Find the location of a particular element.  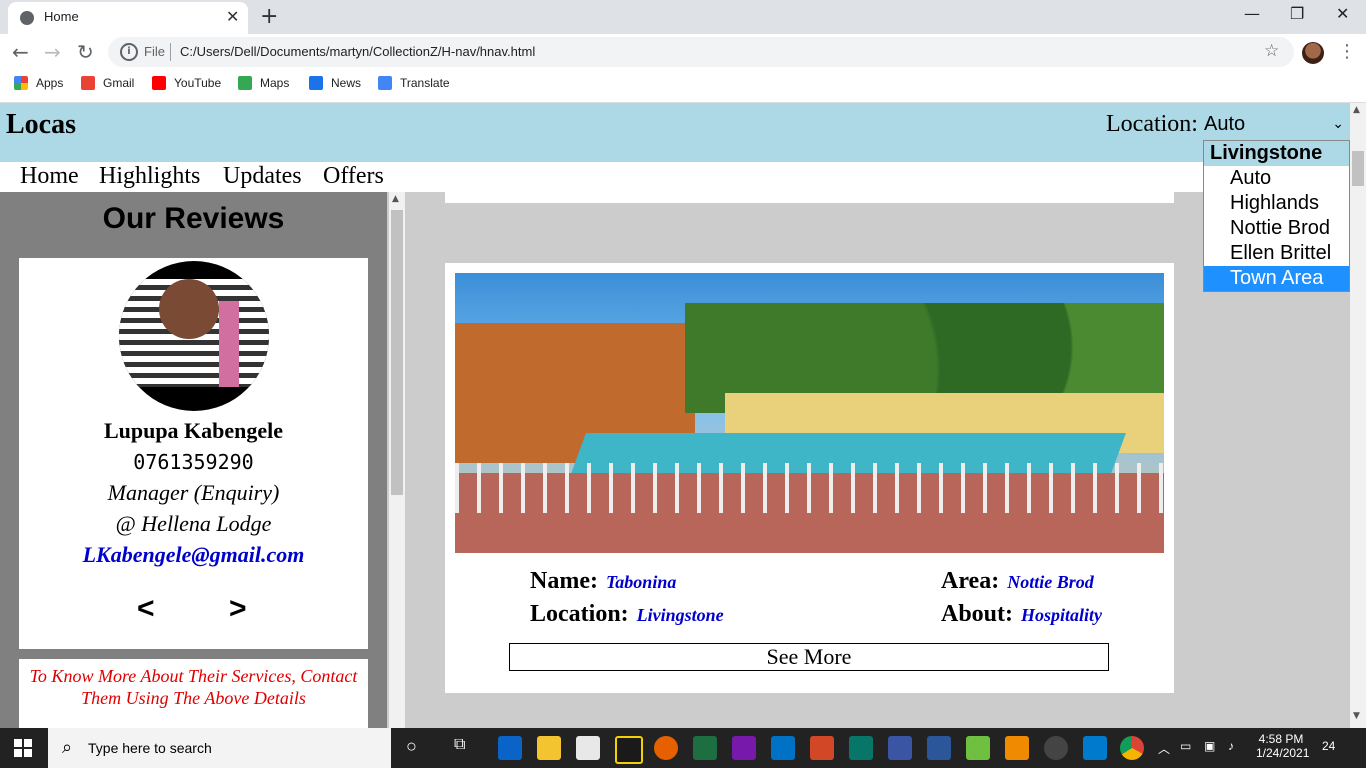

listing-about-row: About: Hospitality is located at coordinates (1021, 614).